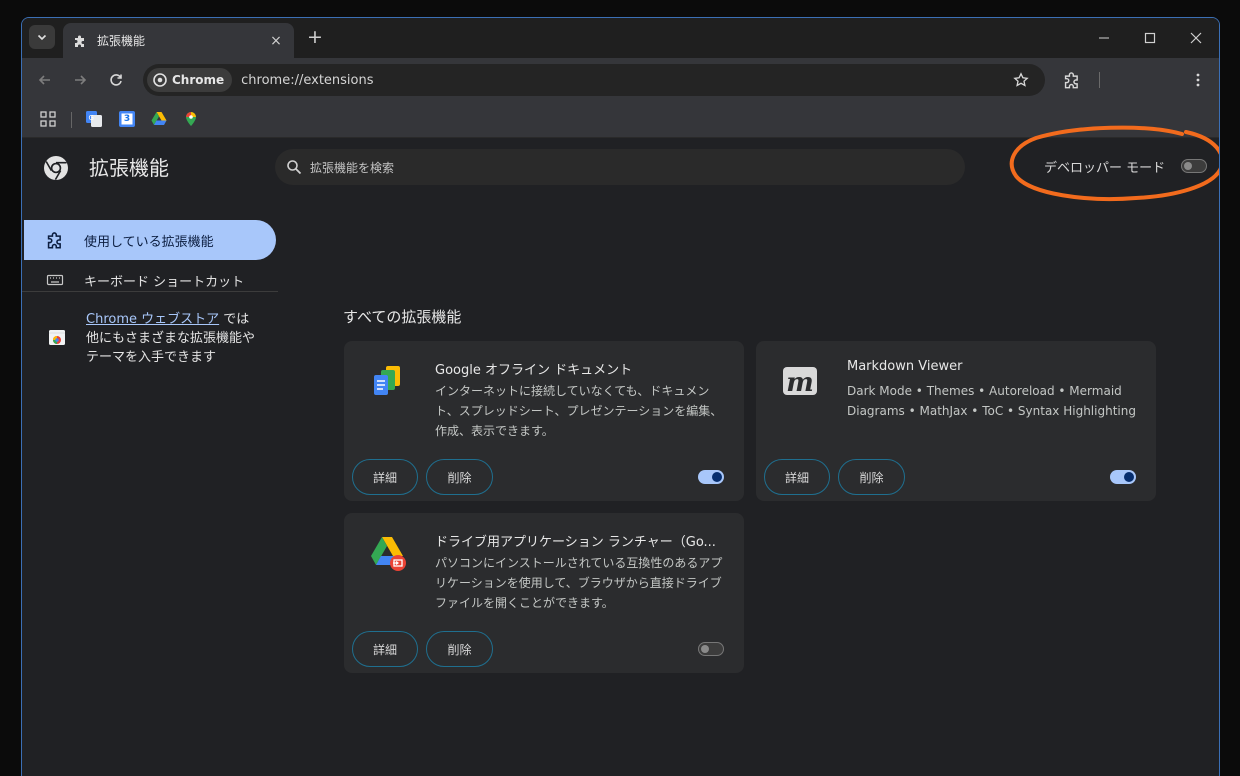 Image resolution: width=1240 pixels, height=776 pixels. Describe the element at coordinates (388, 554) in the screenshot. I see `drive-app-launcher-icon` at that location.